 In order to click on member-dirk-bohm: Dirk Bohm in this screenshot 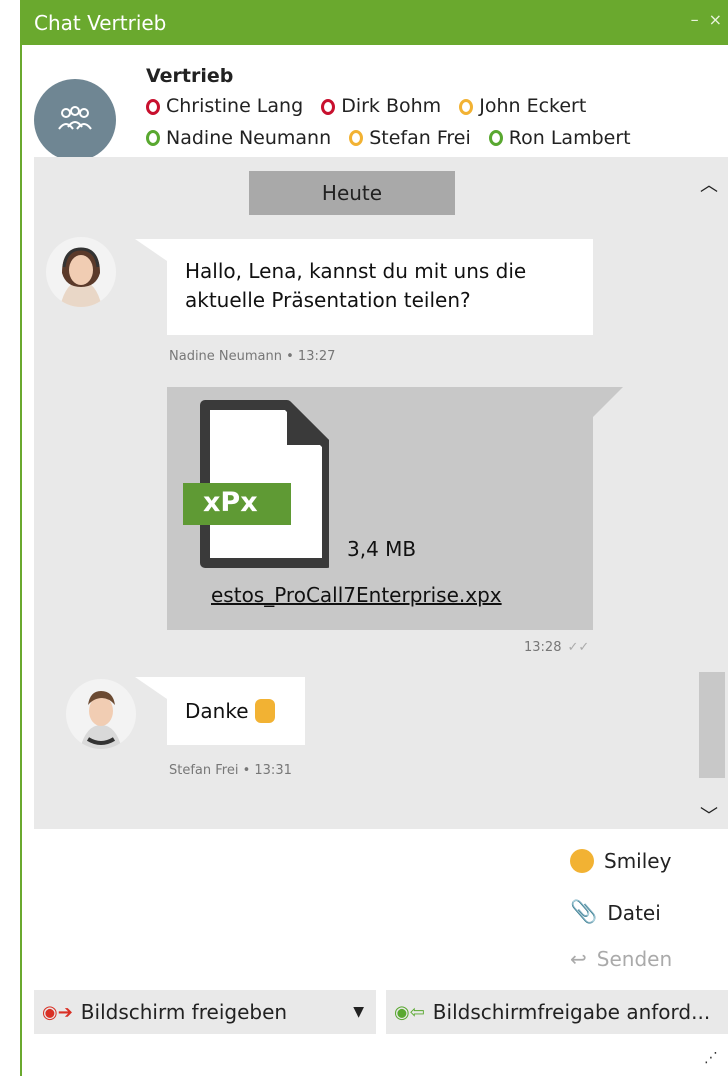, I will do `click(381, 106)`.